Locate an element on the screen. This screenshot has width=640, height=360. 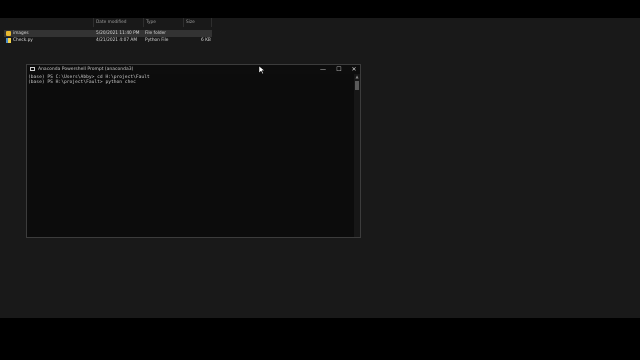
file-name: Check.py is located at coordinates (23, 40).